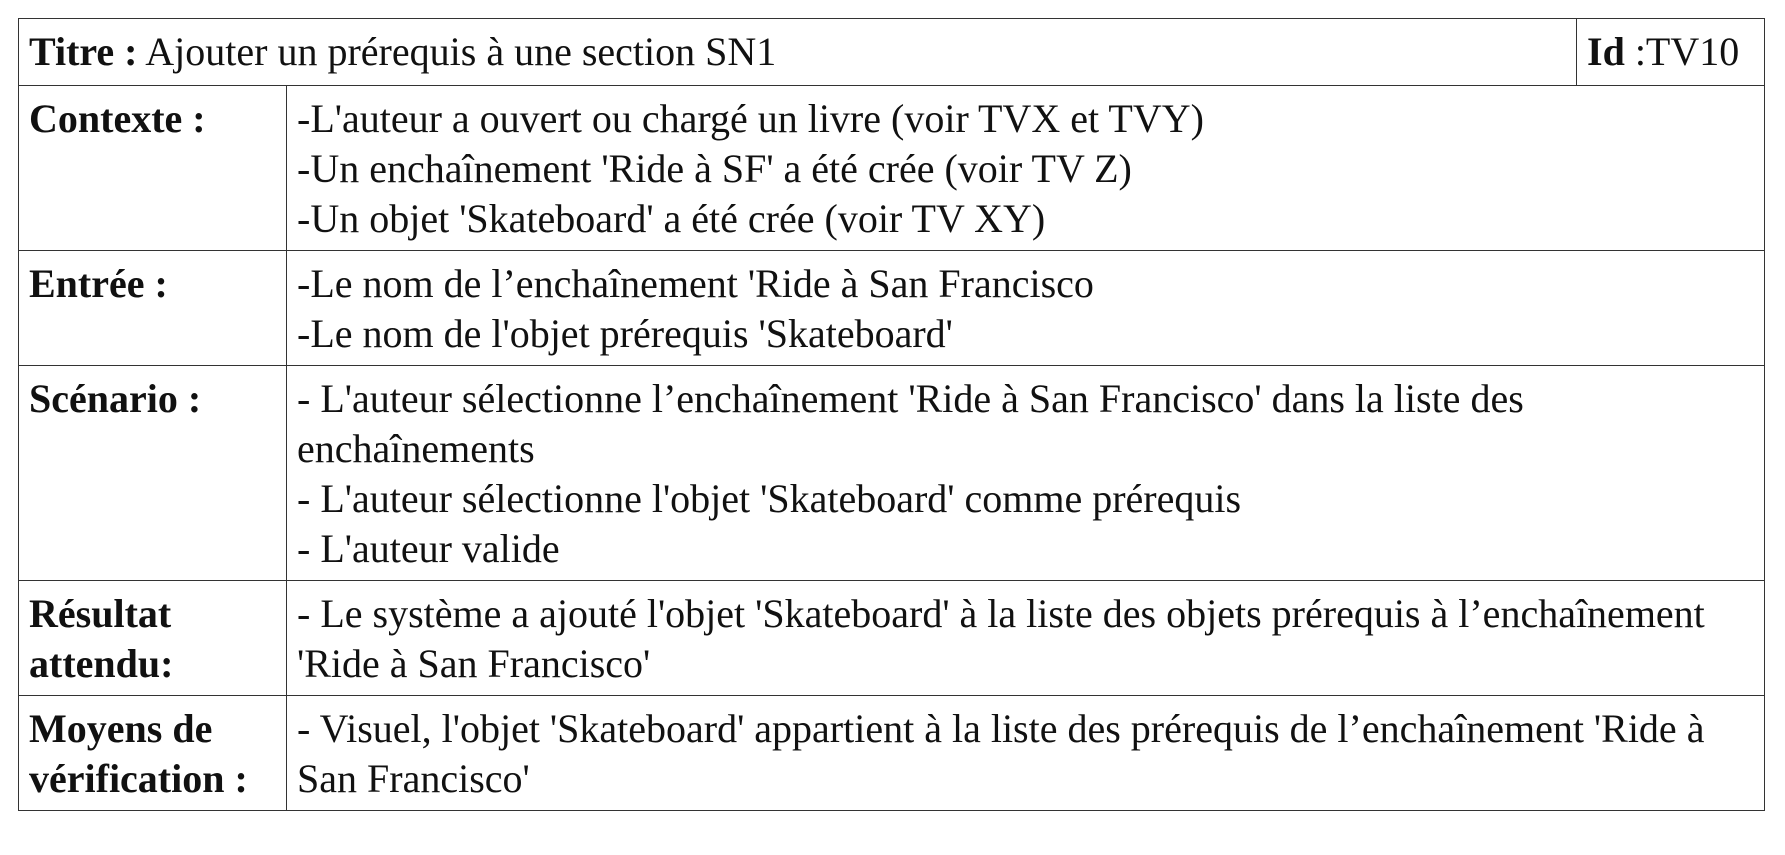 This screenshot has height=855, width=1785. I want to click on id-value: :TV10, so click(1687, 51).